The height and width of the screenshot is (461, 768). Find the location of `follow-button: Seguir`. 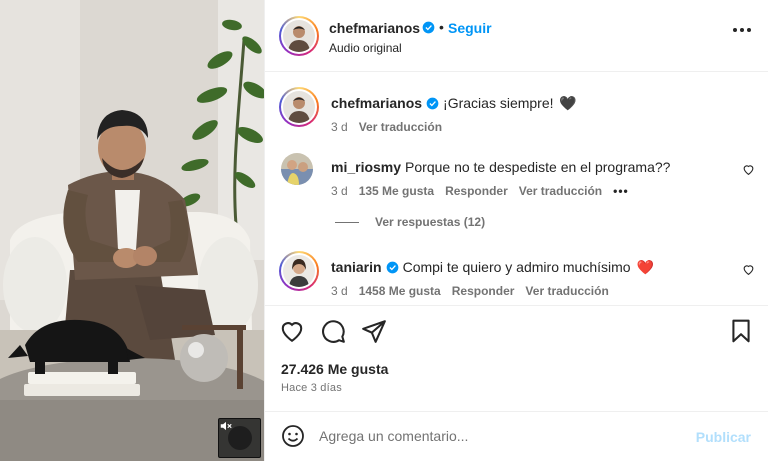

follow-button: Seguir is located at coordinates (470, 28).